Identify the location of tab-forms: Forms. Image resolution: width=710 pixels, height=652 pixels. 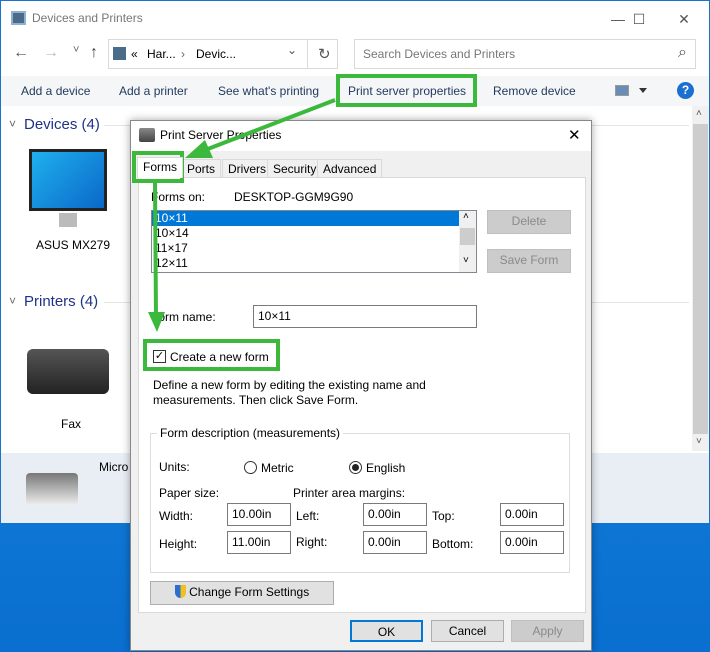
(160, 167).